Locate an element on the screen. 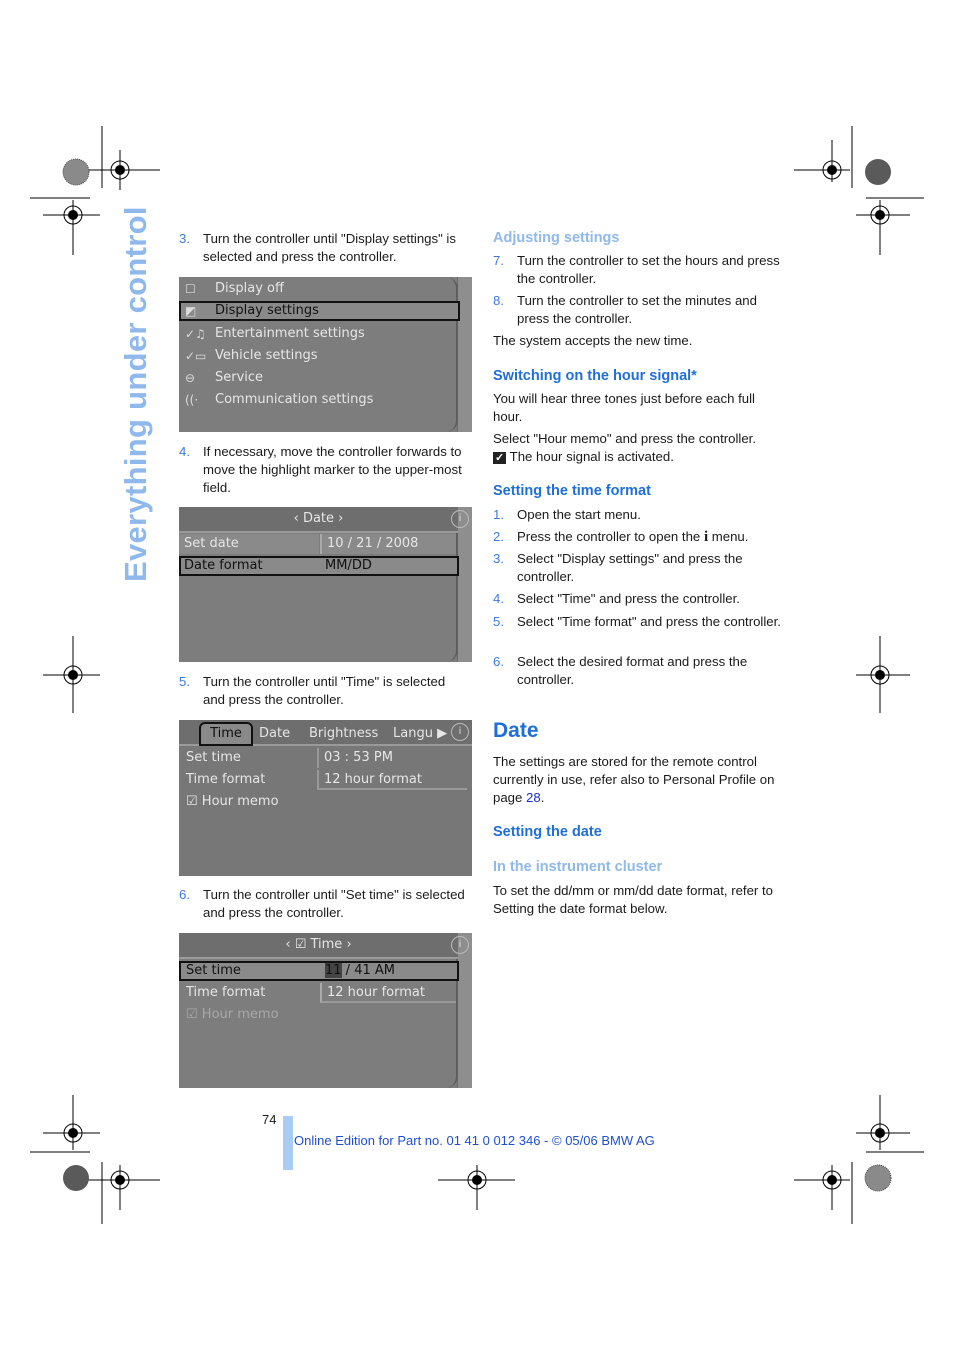 Image resolution: width=954 pixels, height=1351 pixels. hour-field-highlight: 11 is located at coordinates (333, 970).